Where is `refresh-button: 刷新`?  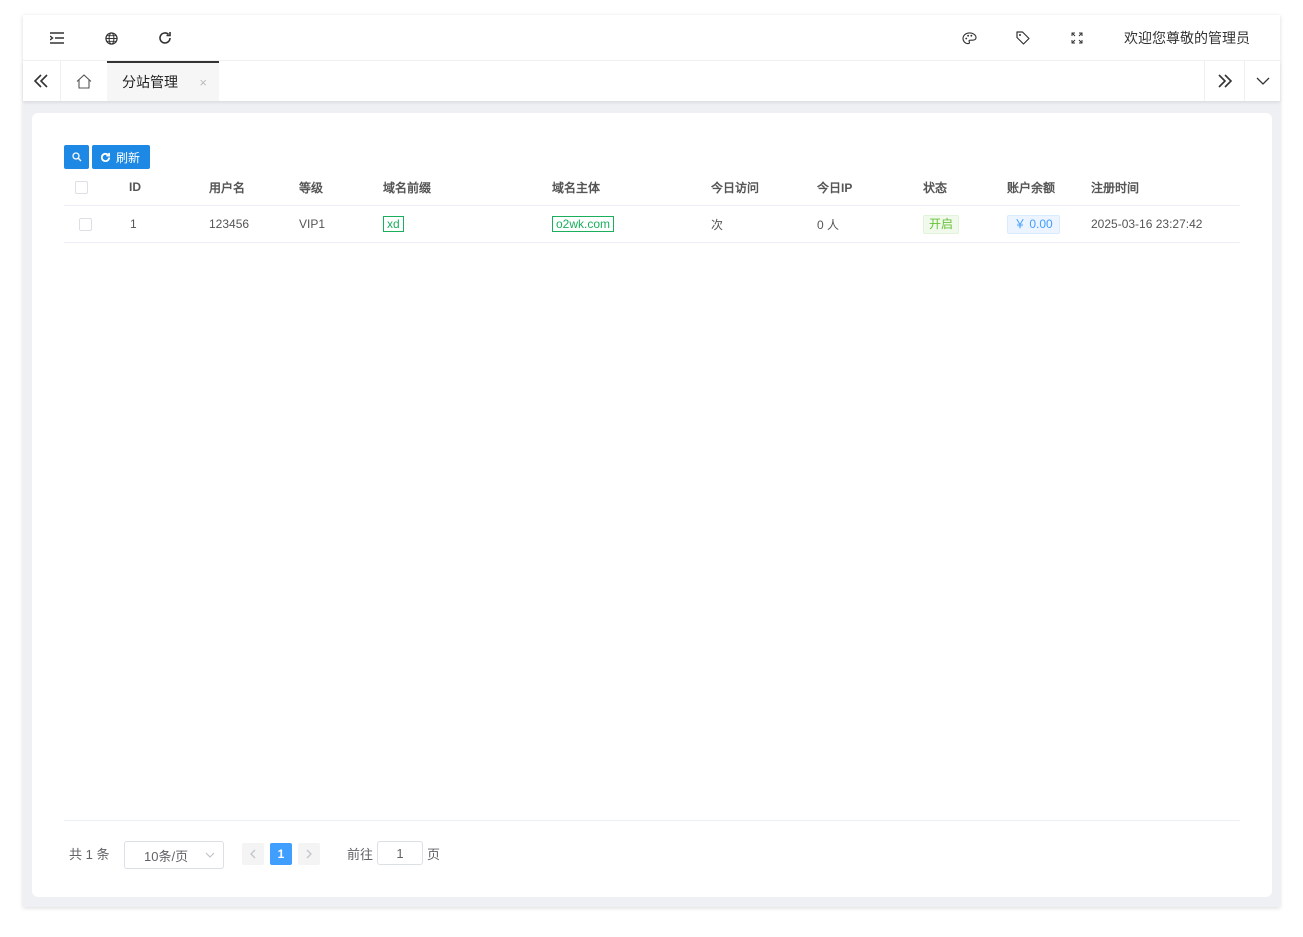
refresh-button: 刷新 is located at coordinates (121, 157).